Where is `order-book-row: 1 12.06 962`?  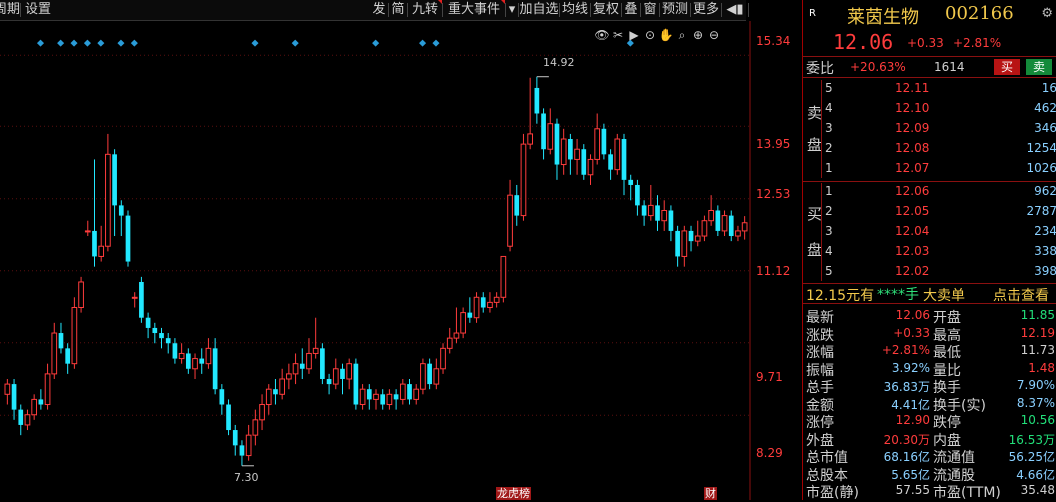
order-book-row: 1 12.06 962 is located at coordinates (939, 191).